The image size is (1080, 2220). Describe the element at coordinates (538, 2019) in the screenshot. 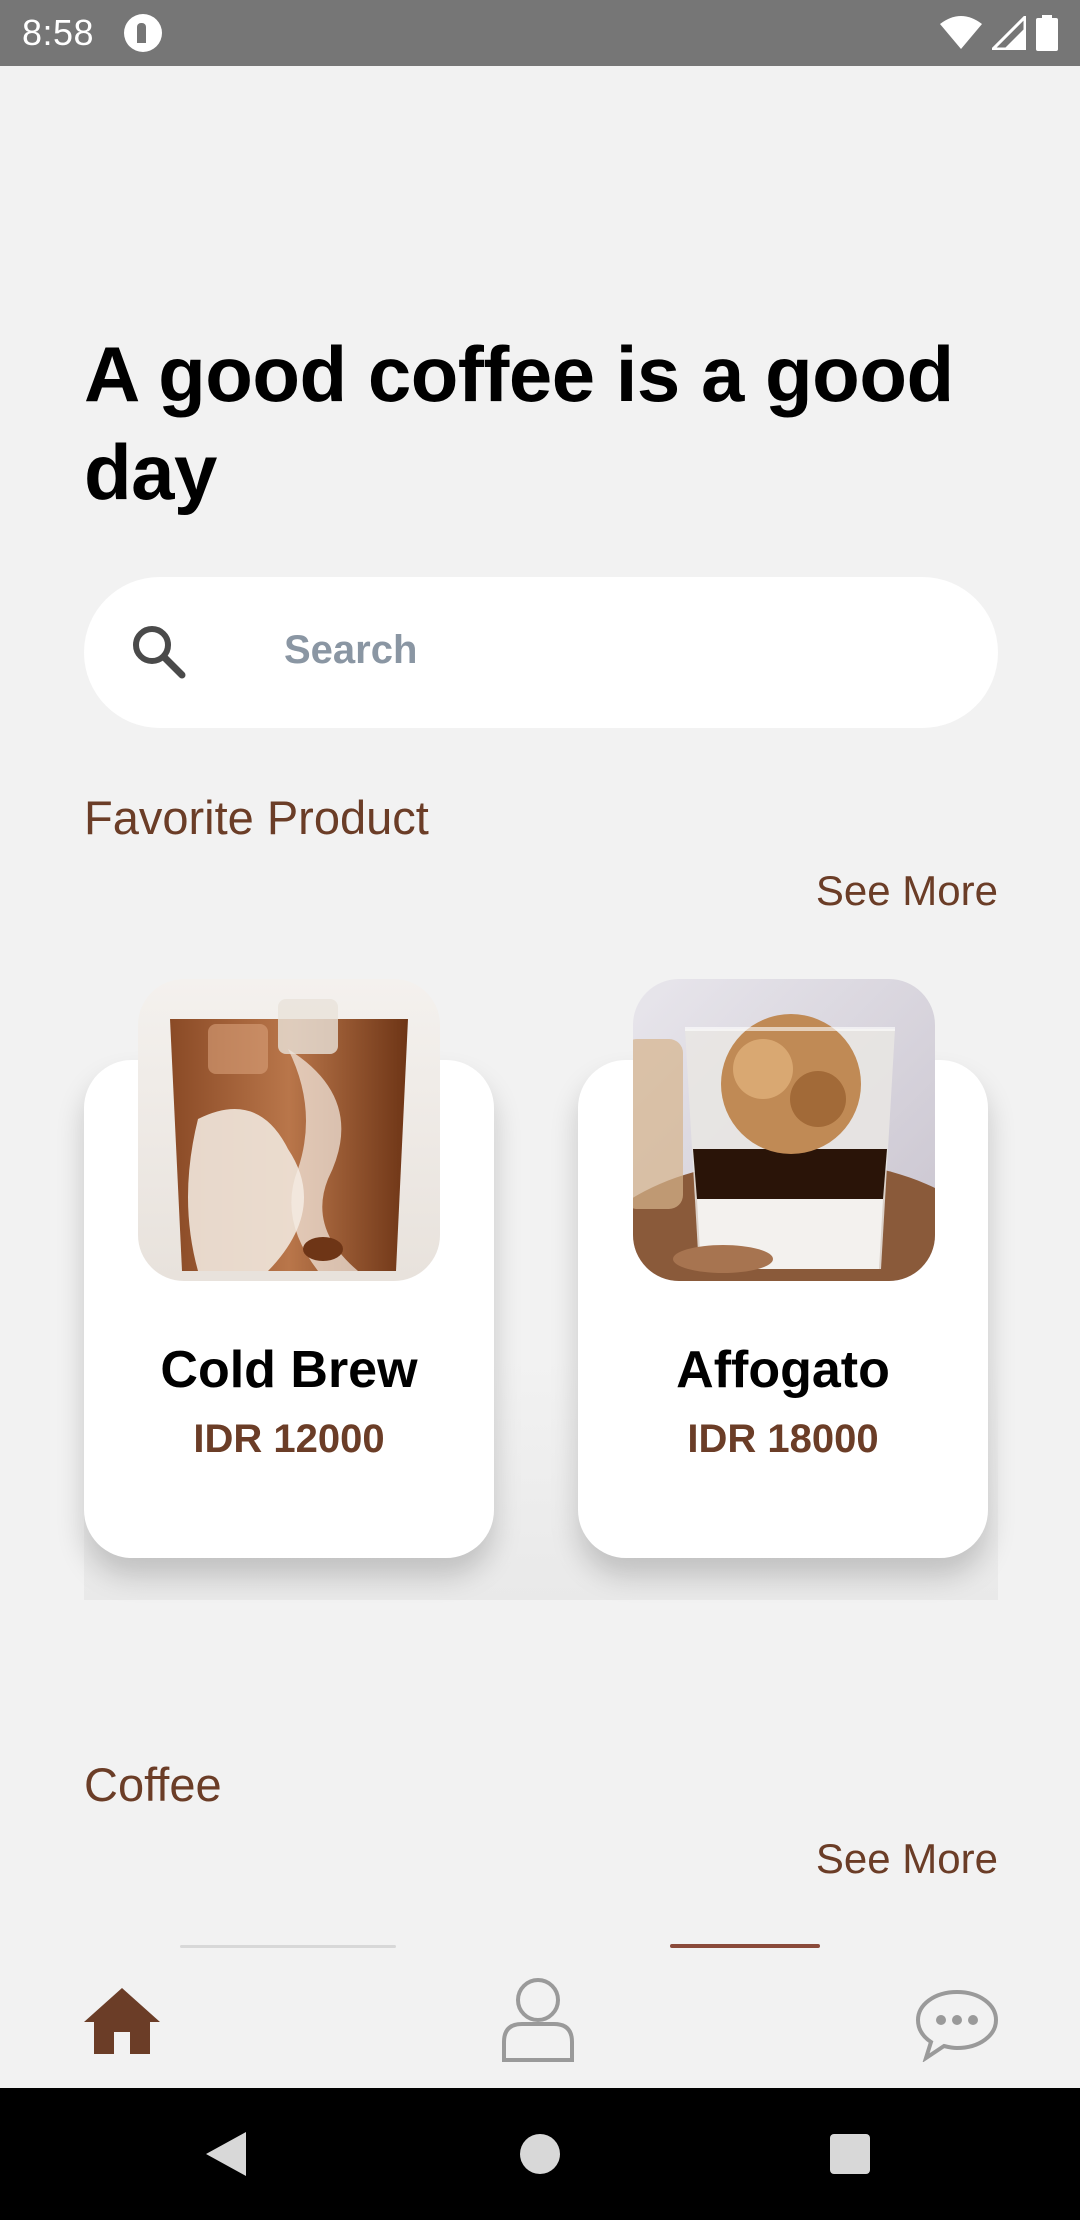

I see `profile-icon` at that location.